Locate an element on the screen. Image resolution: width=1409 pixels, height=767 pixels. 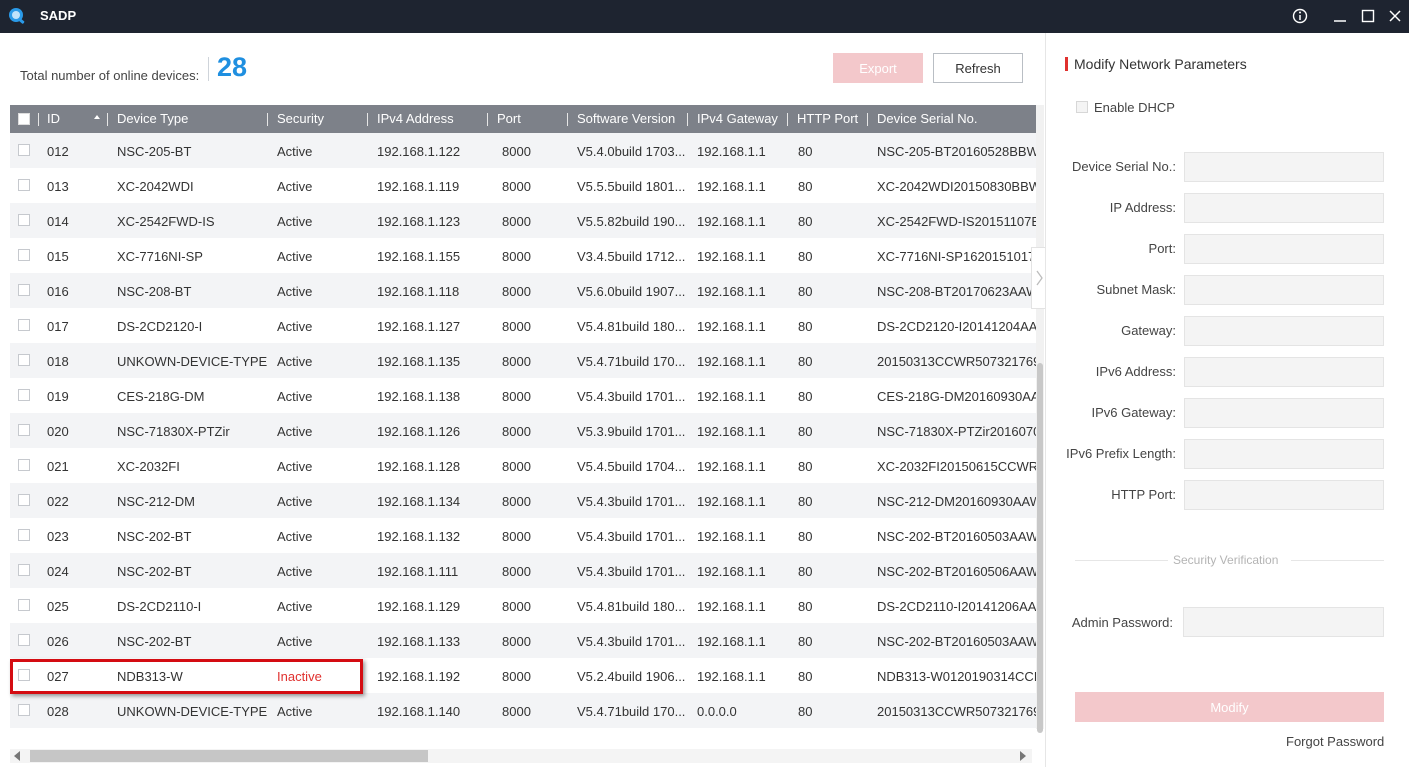
column-header-http-port: HTTP Port is located at coordinates (827, 118).